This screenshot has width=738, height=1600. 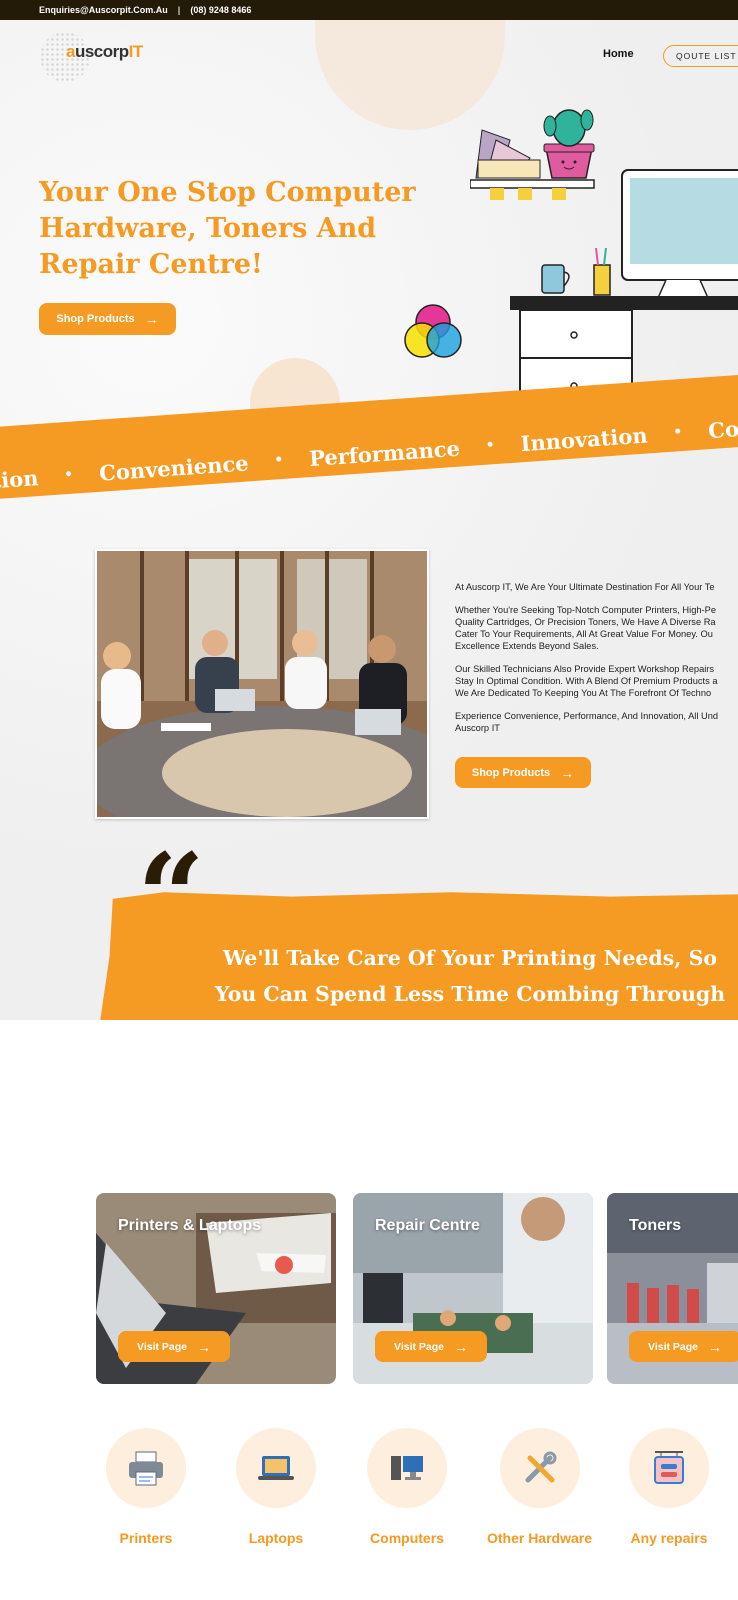 What do you see at coordinates (276, 1468) in the screenshot?
I see `laptop-icon` at bounding box center [276, 1468].